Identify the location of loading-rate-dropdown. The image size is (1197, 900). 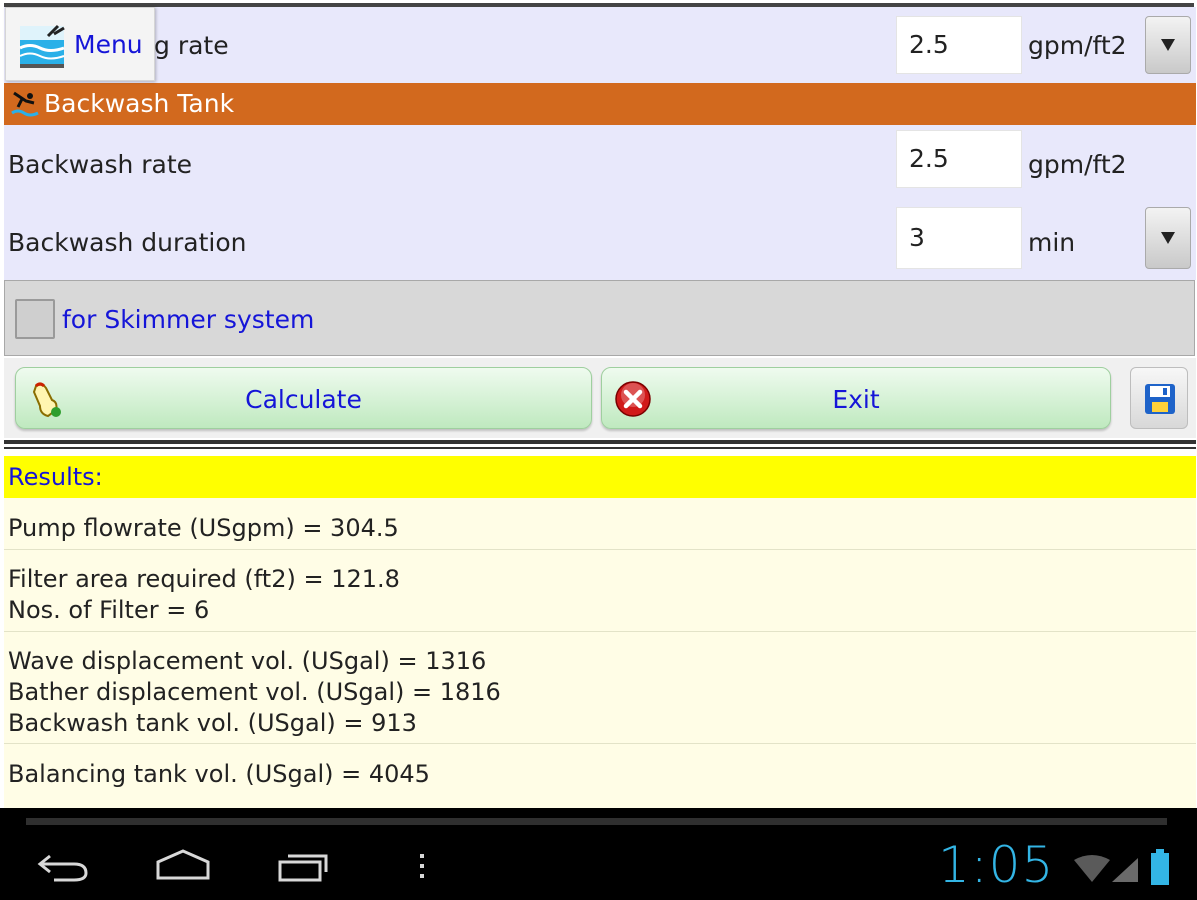
(1168, 45).